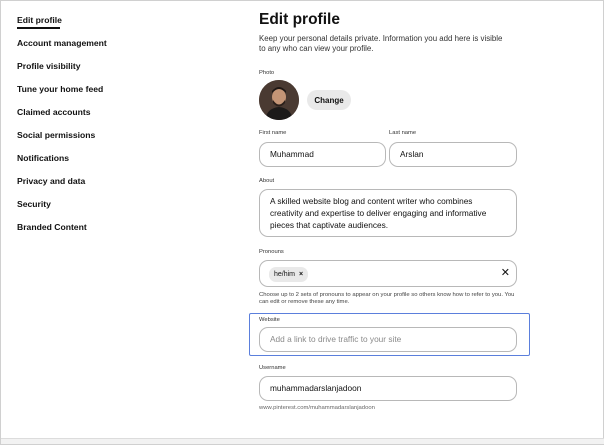 This screenshot has width=604, height=445. What do you see at coordinates (39, 20) in the screenshot?
I see `sidebar-item-label: Edit profile` at bounding box center [39, 20].